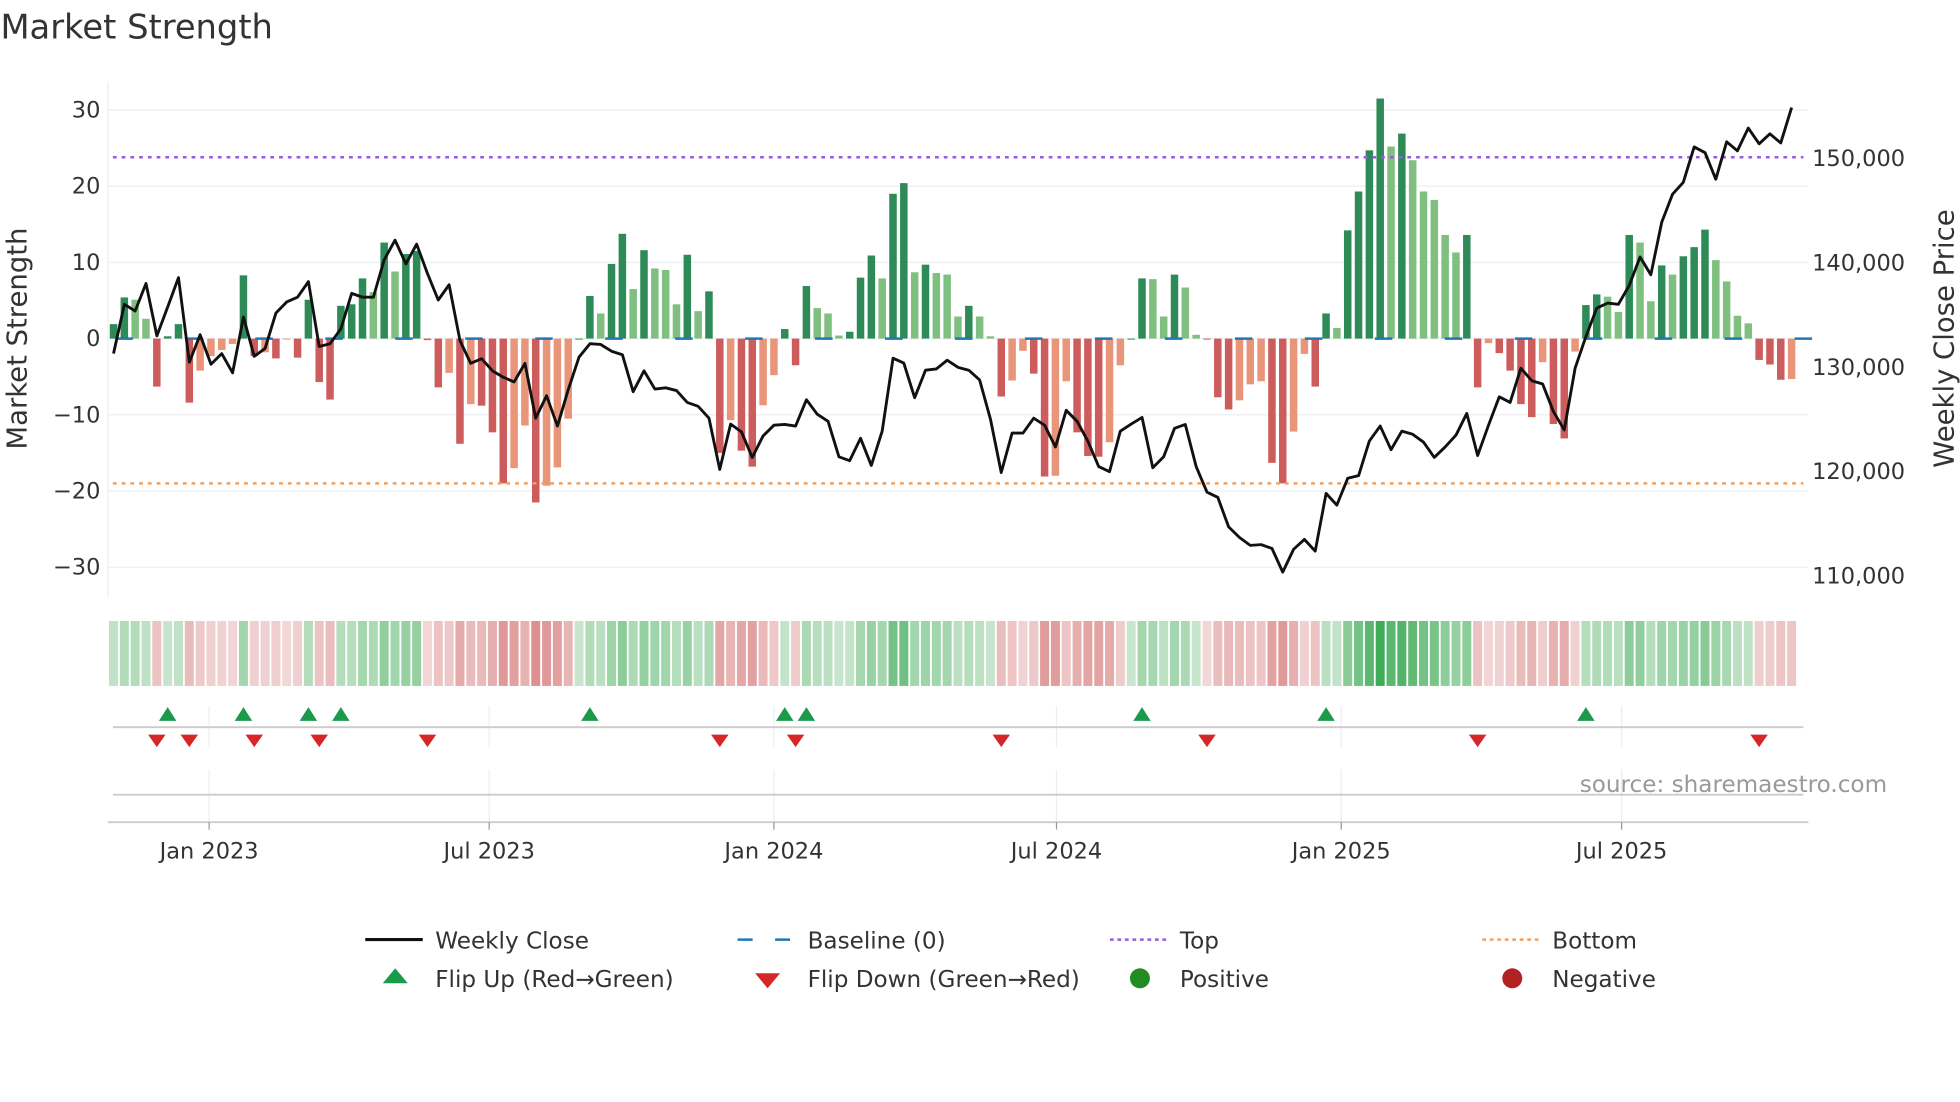 Image resolution: width=1960 pixels, height=1102 pixels. What do you see at coordinates (76, 492) in the screenshot?
I see `y-tick-label: −20` at bounding box center [76, 492].